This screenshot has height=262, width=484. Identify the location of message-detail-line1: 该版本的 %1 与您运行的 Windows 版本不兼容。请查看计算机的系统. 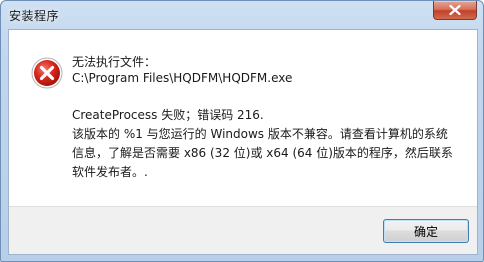
(260, 134).